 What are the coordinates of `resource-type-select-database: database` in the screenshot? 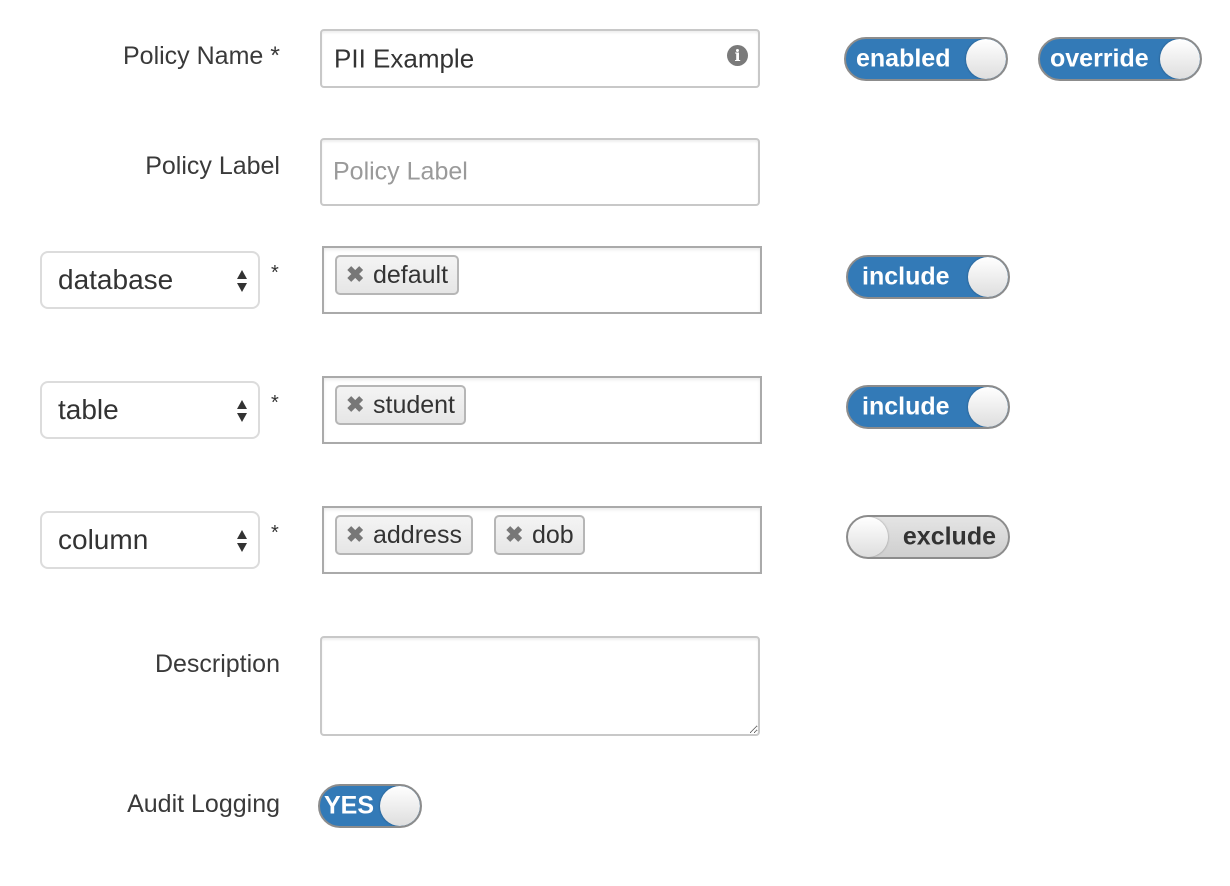 It's located at (150, 280).